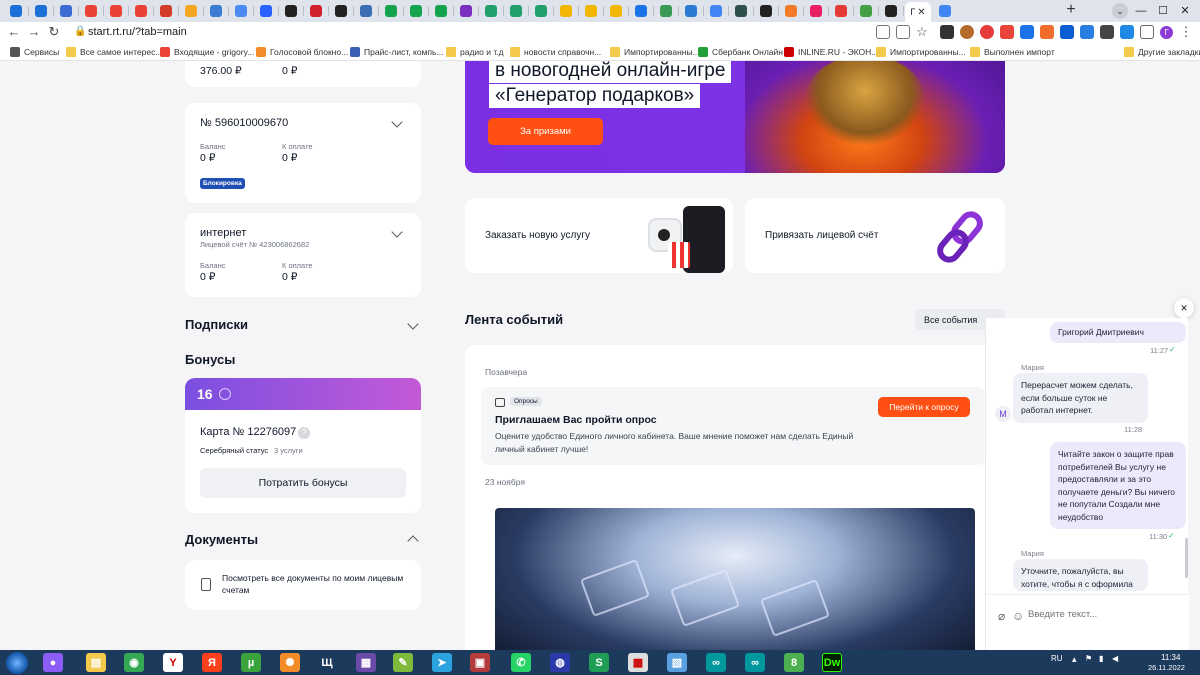  What do you see at coordinates (1170, 657) in the screenshot?
I see `clock-time: 11:34` at bounding box center [1170, 657].